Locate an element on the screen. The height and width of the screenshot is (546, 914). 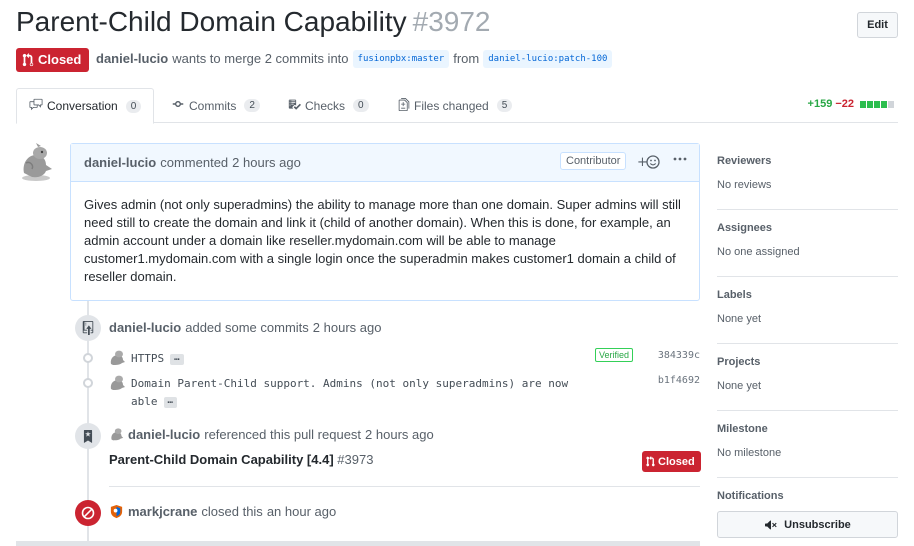
sidebar-assignees: Assignees No one assigned is located at coordinates (807, 243).